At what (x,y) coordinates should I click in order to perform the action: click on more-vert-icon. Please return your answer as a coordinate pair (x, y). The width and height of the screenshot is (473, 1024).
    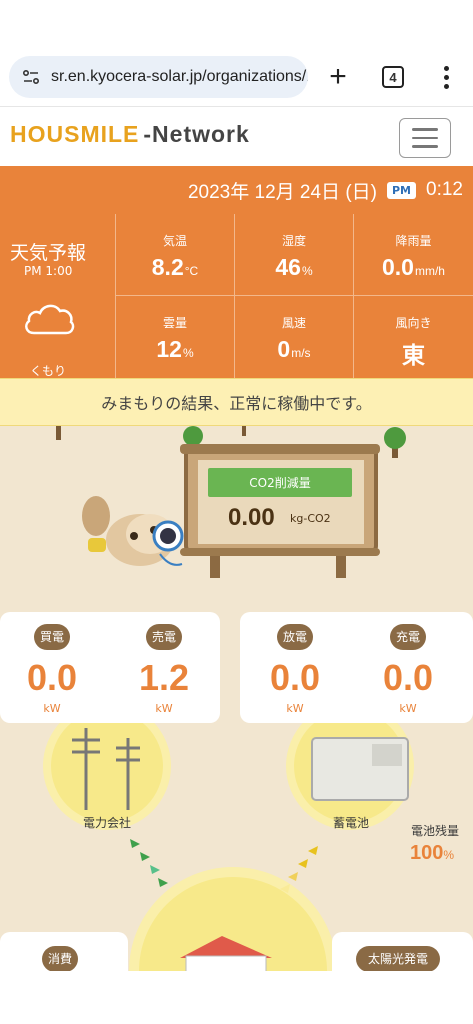
    Looking at the image, I should click on (446, 77).